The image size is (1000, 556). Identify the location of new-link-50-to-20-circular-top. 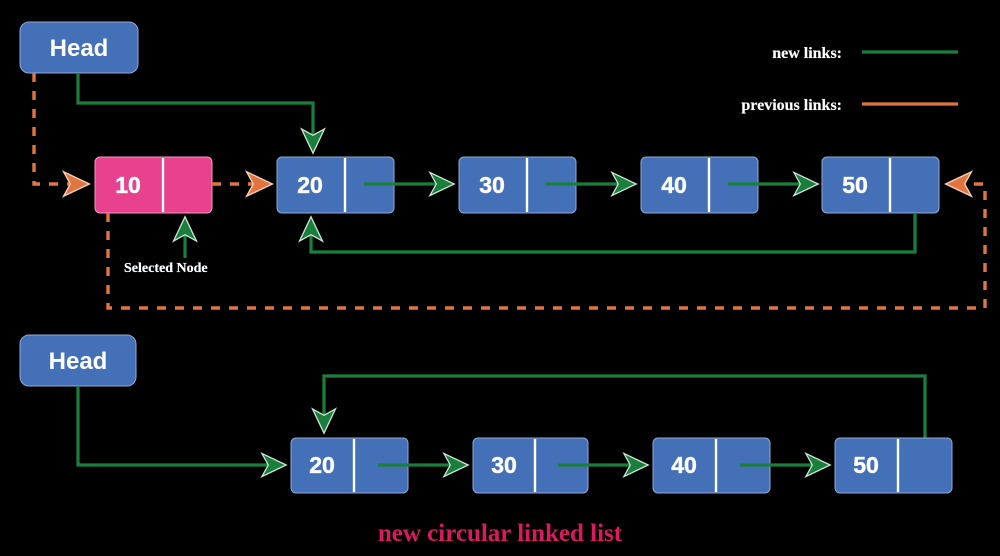
(607, 233).